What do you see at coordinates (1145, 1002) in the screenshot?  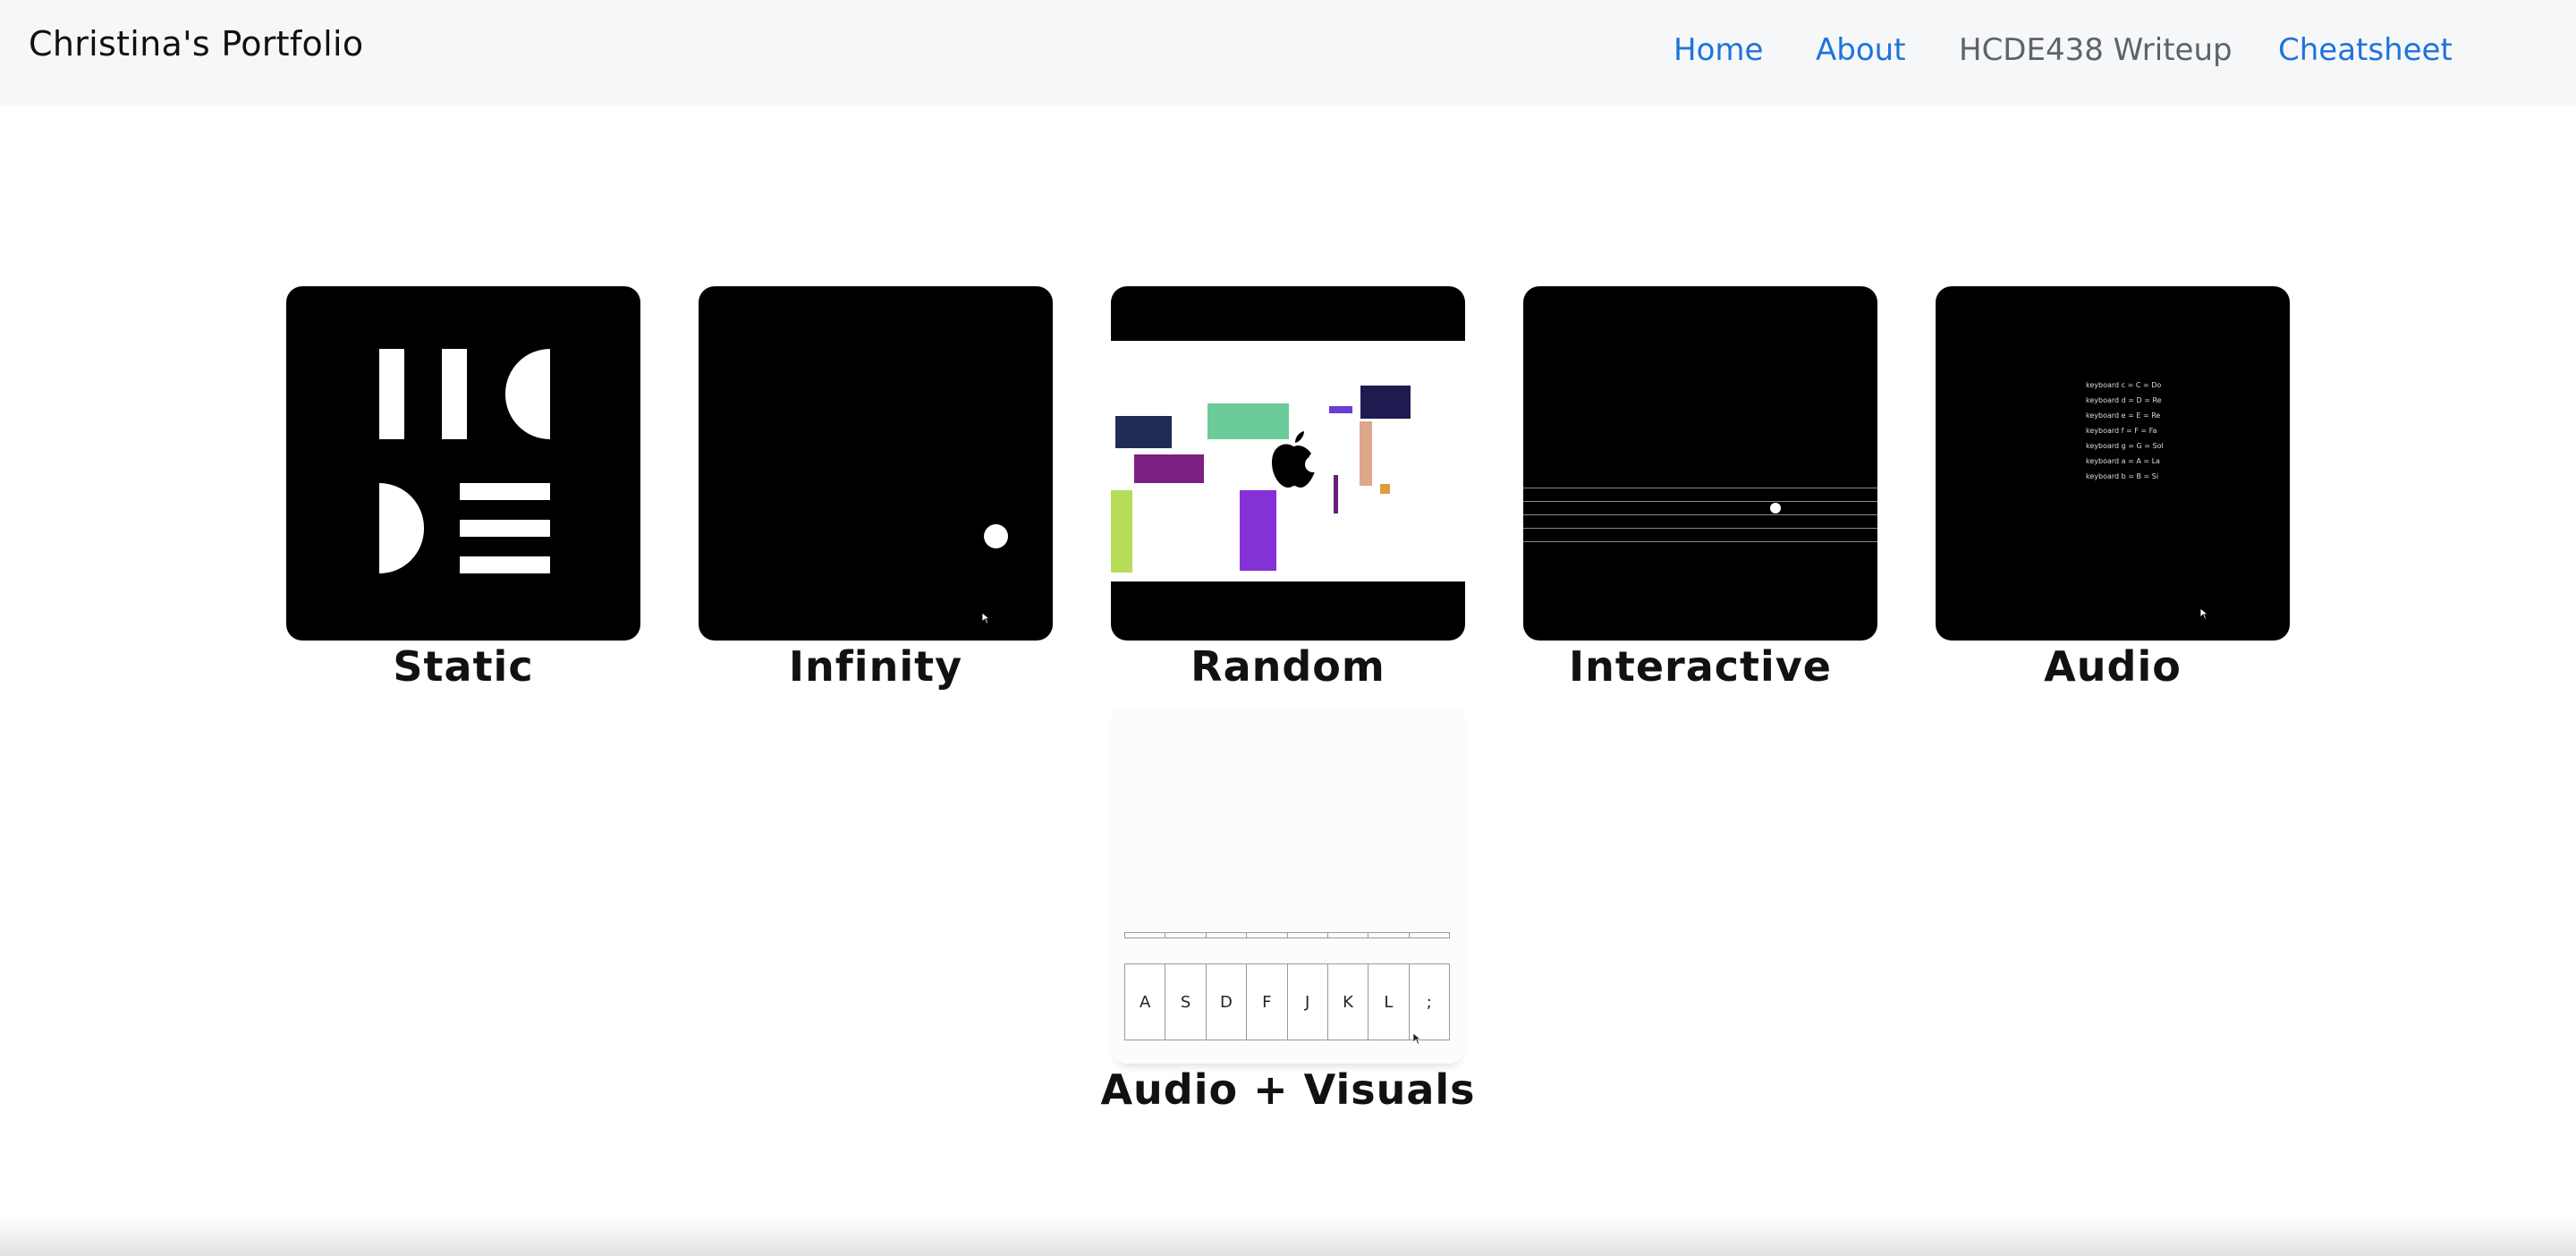 I see `piano-key-a: A` at bounding box center [1145, 1002].